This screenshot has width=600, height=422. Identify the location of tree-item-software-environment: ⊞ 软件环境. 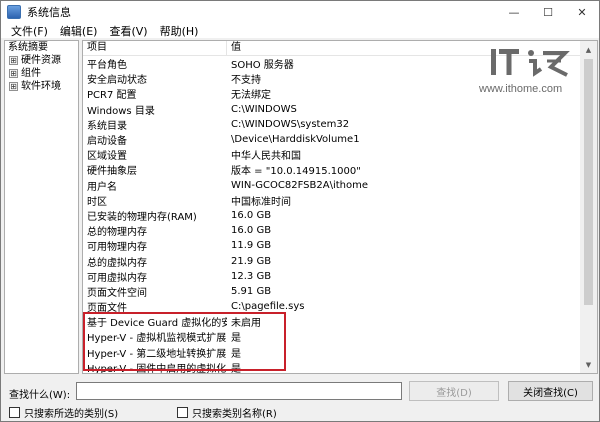
(41, 86).